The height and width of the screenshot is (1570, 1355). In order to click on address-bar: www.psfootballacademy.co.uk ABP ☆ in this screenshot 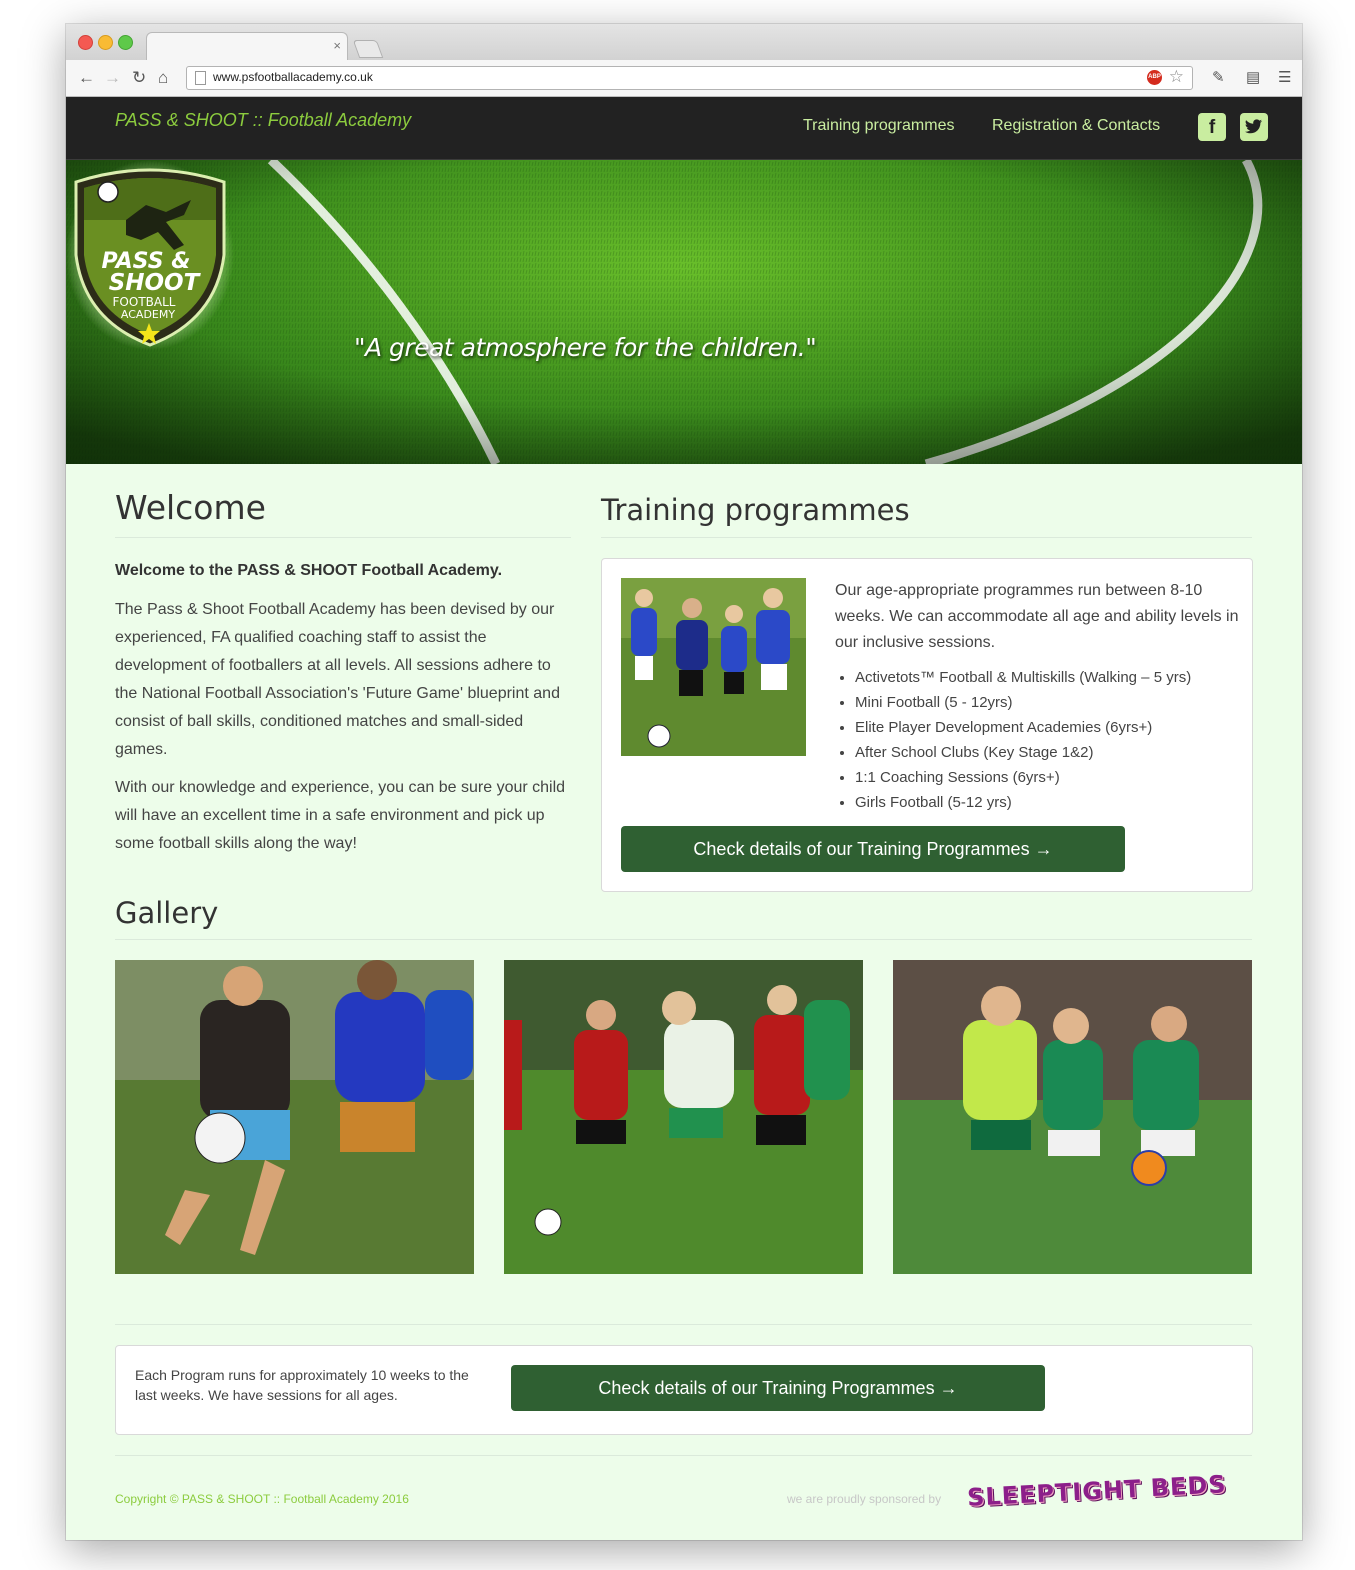, I will do `click(689, 78)`.